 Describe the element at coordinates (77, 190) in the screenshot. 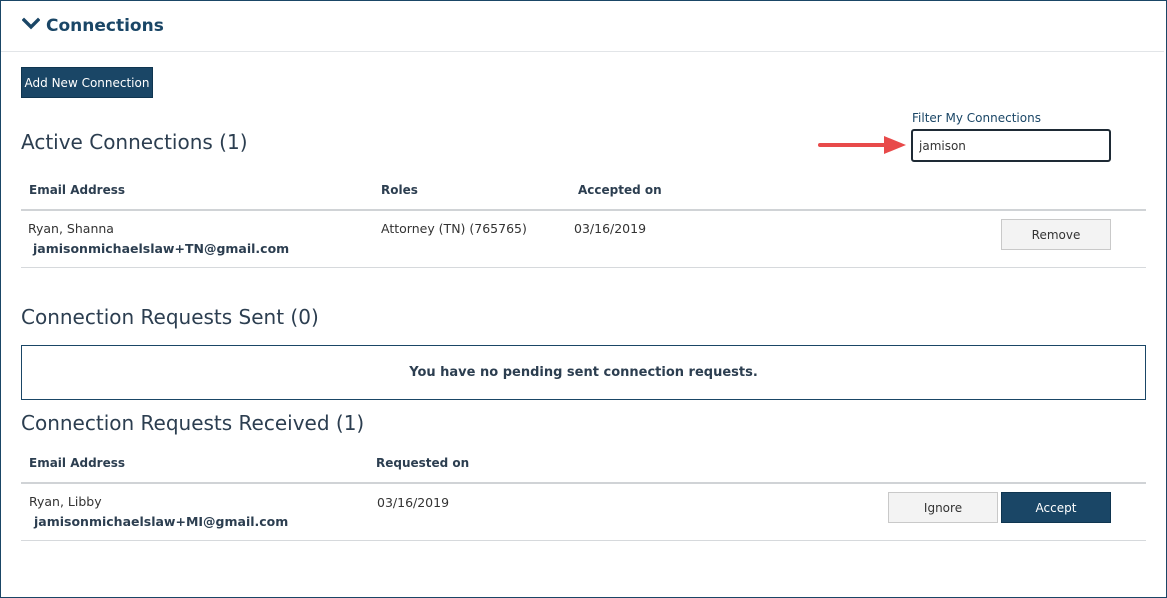

I see `col-email-address: Email Address` at that location.